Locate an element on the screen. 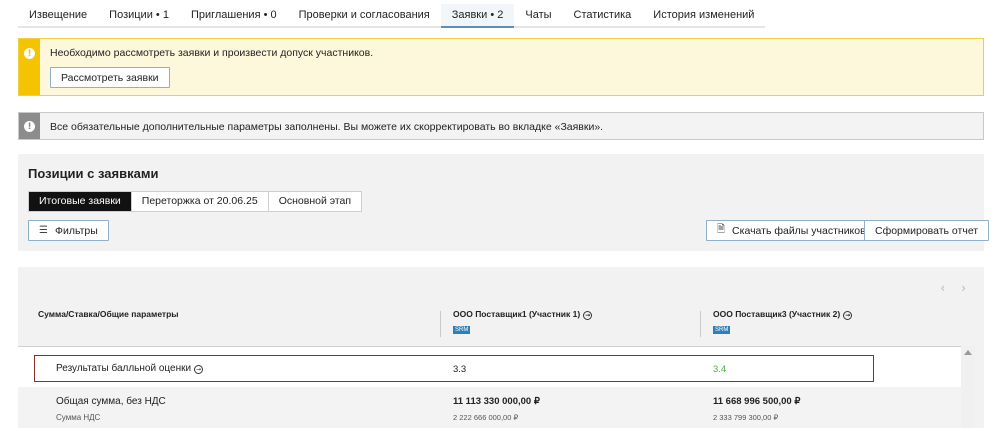 The width and height of the screenshot is (1000, 428). review-bids-button: Рассмотреть заявки is located at coordinates (110, 77).